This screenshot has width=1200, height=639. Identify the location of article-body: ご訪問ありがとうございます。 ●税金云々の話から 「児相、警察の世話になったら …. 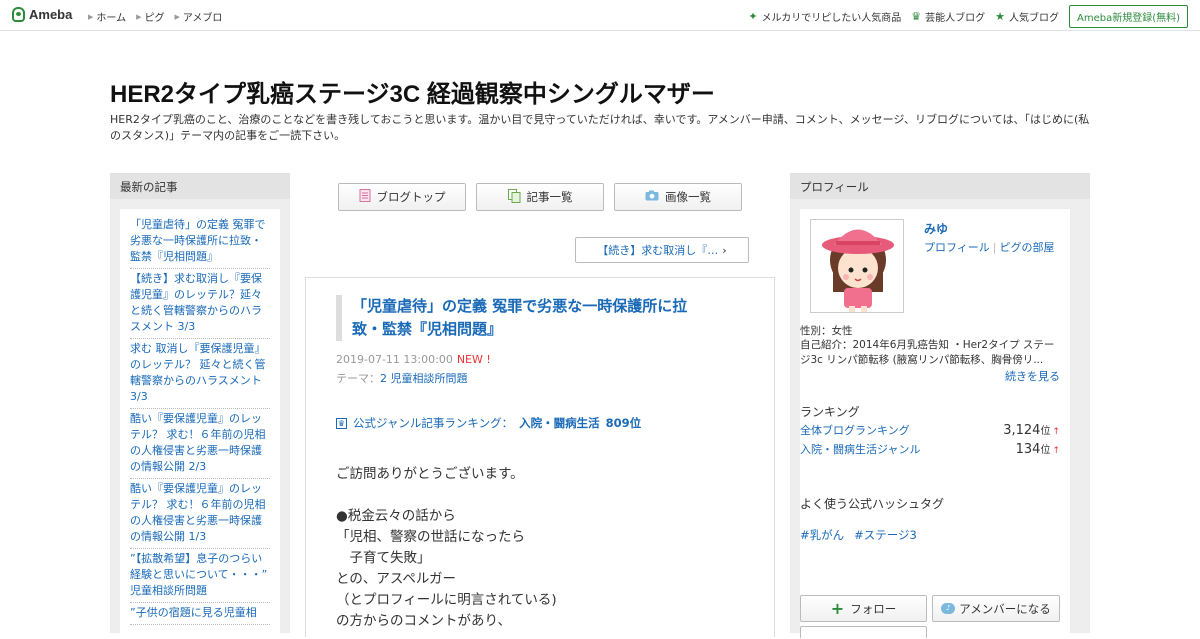
(446, 547).